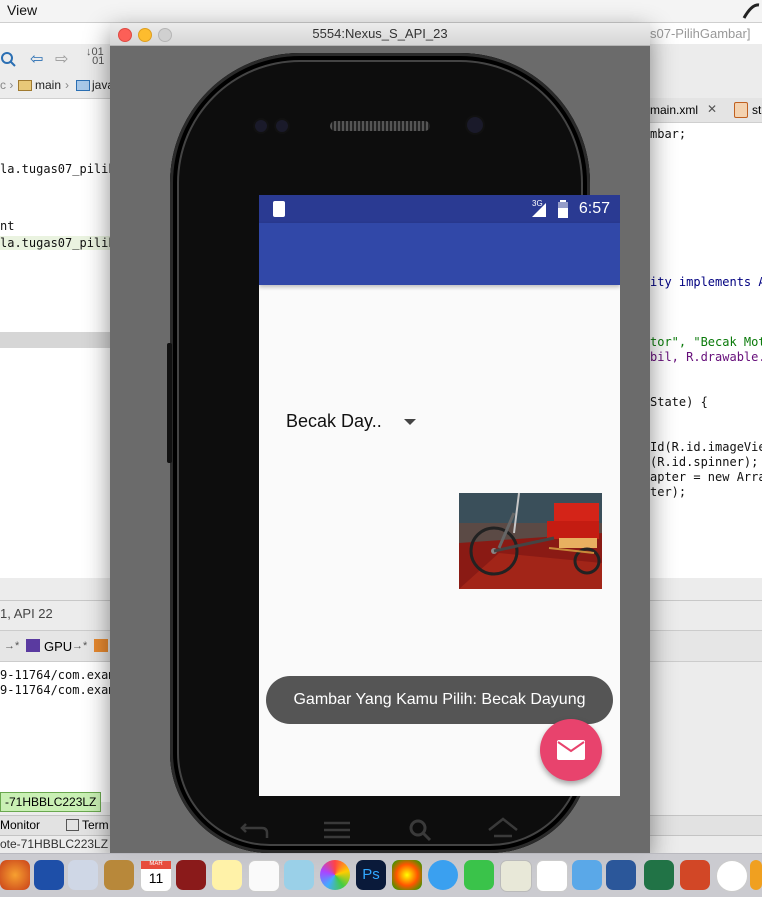 The height and width of the screenshot is (897, 762). I want to click on powerpoint-icon, so click(695, 875).